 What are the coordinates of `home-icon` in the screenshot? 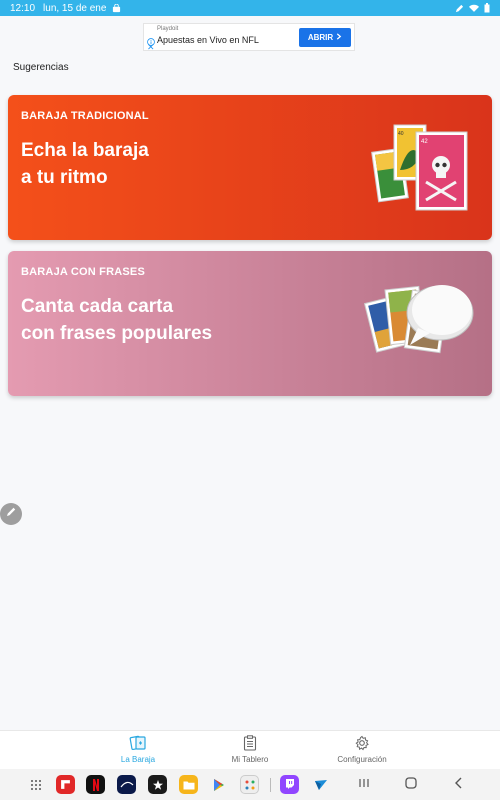 It's located at (411, 785).